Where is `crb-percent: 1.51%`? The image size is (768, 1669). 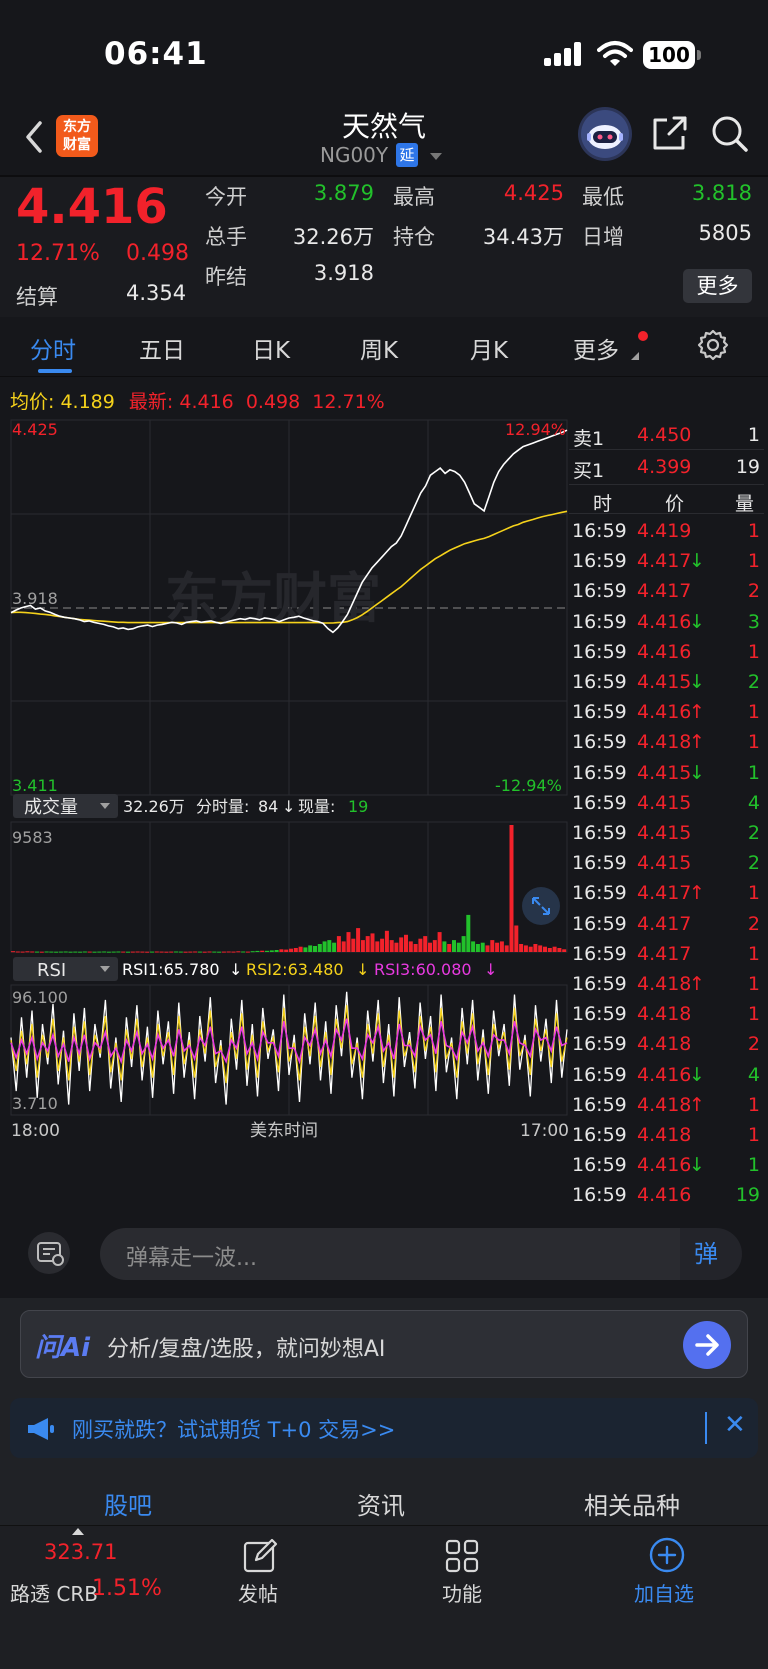 crb-percent: 1.51% is located at coordinates (127, 1588).